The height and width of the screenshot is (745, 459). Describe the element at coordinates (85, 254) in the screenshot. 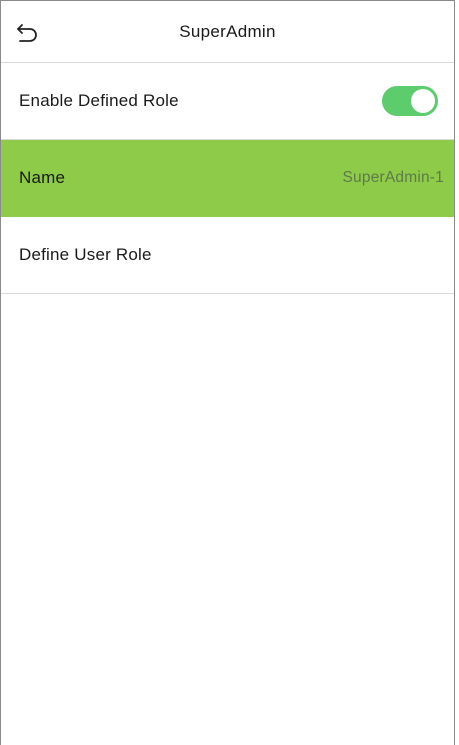

I see `define-user-role-label: Define User Role` at that location.